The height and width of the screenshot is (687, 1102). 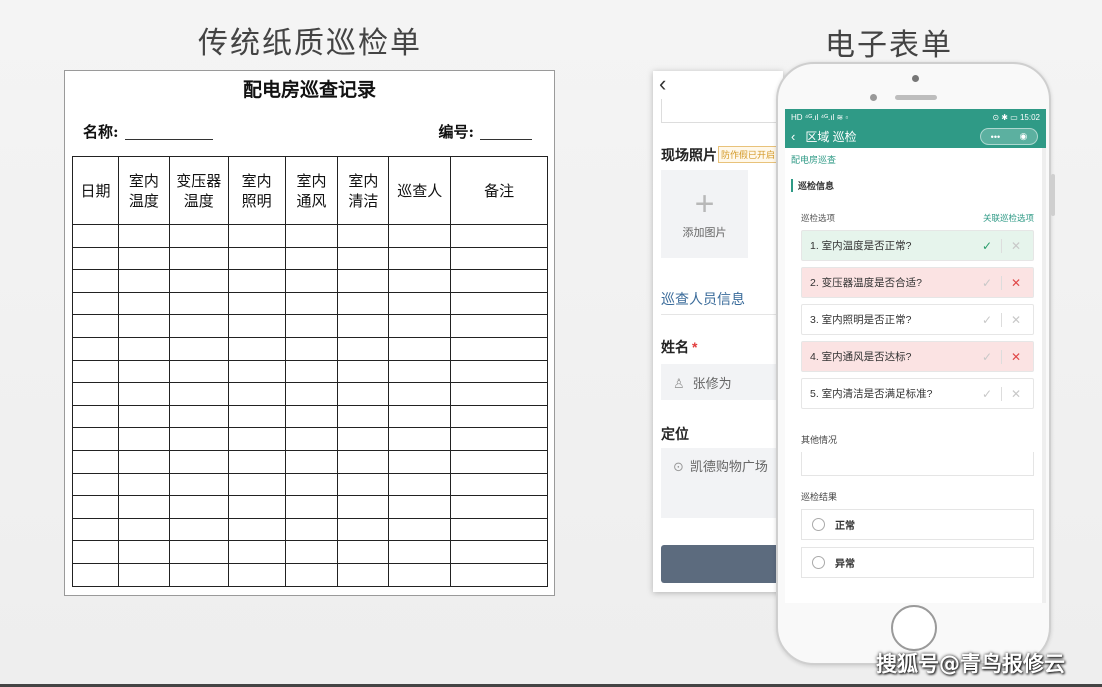 What do you see at coordinates (722, 483) in the screenshot?
I see `location-input: ⊙ 凯德购物广场` at bounding box center [722, 483].